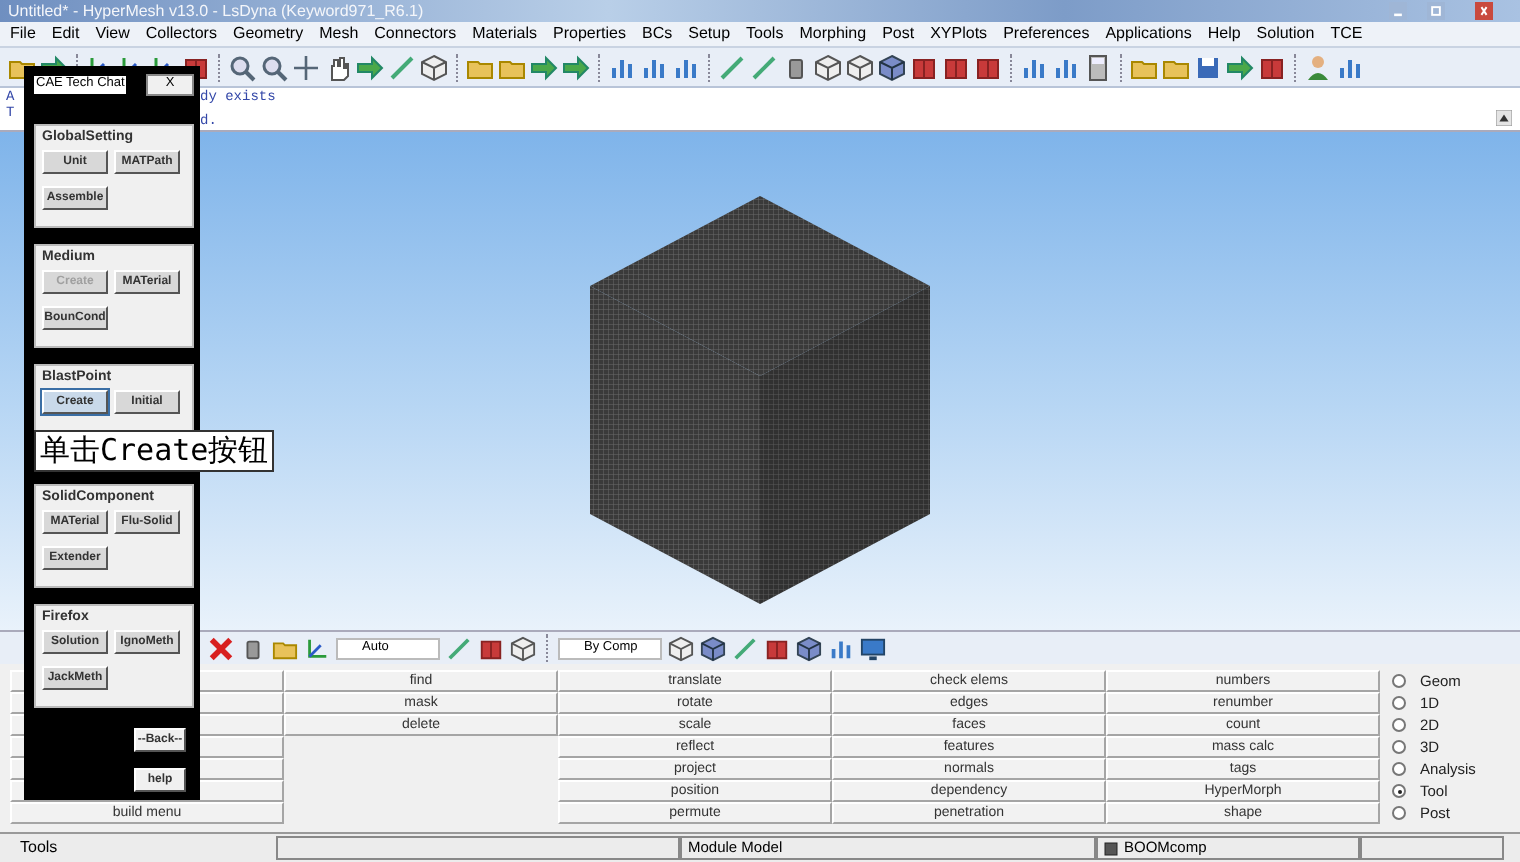 The width and height of the screenshot is (1520, 862). What do you see at coordinates (898, 34) in the screenshot?
I see `menu-item: Post` at bounding box center [898, 34].